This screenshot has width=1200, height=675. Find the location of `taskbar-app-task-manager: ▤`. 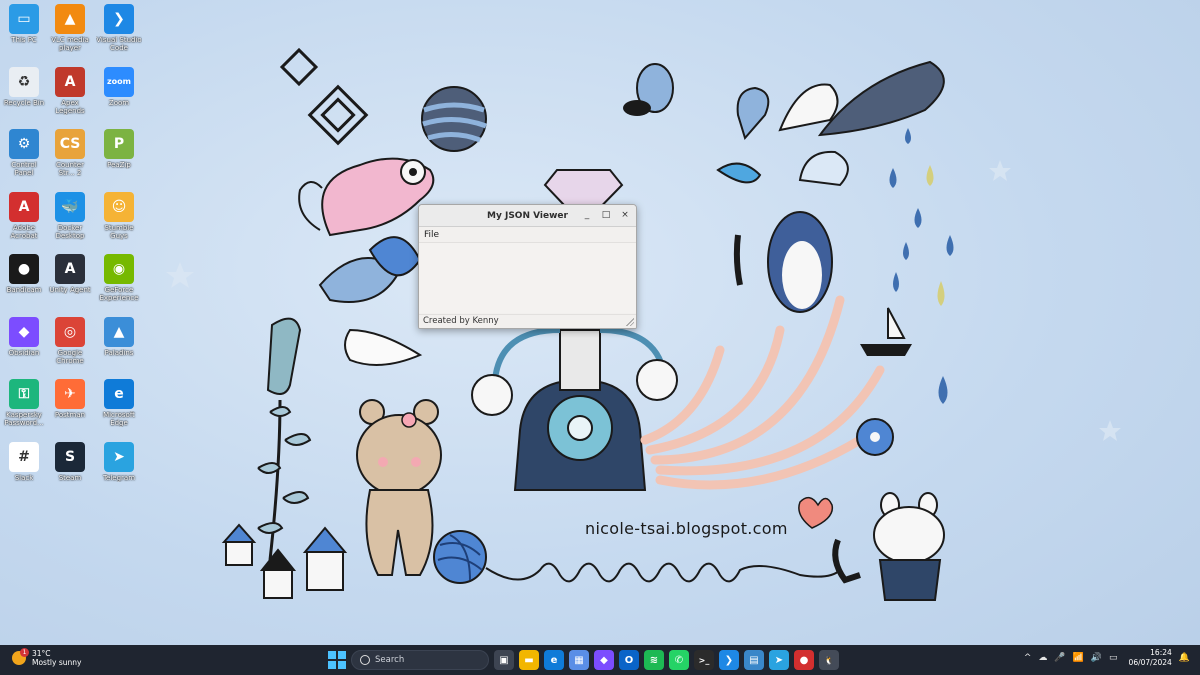

taskbar-app-task-manager: ▤ is located at coordinates (754, 660).